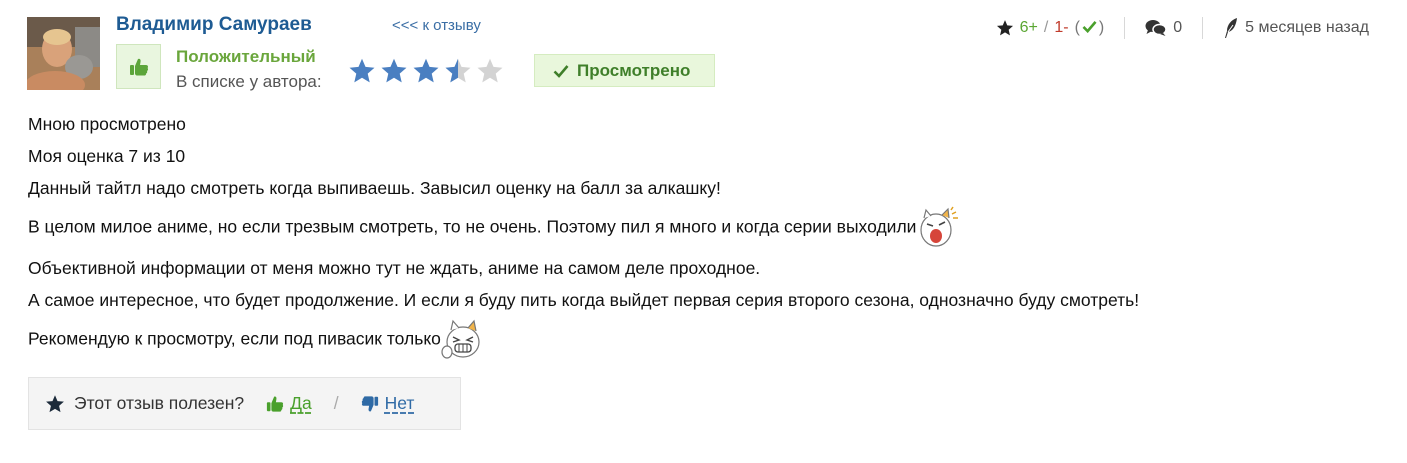  Describe the element at coordinates (460, 339) in the screenshot. I see `laughing-cat-emoji` at that location.